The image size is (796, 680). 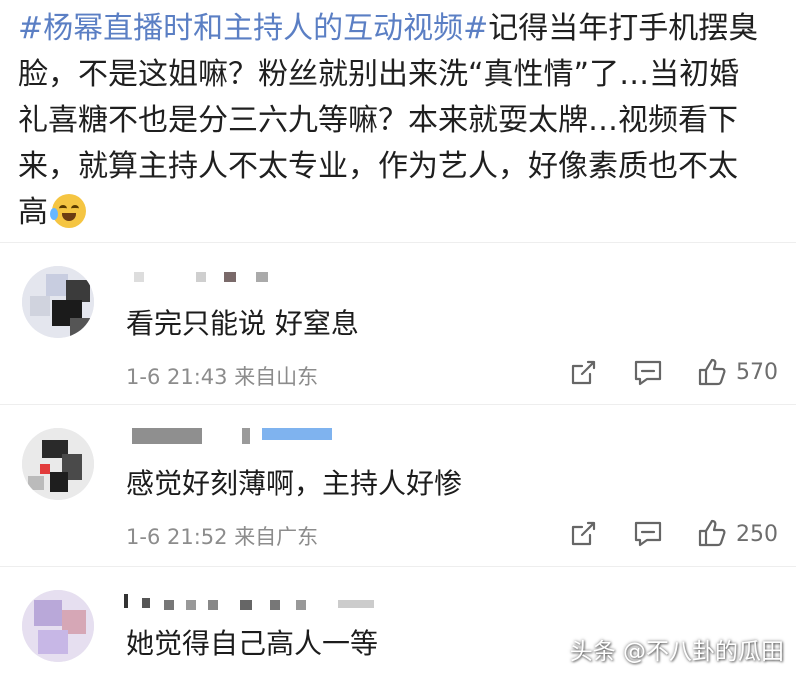 What do you see at coordinates (757, 372) in the screenshot?
I see `like-count: 570` at bounding box center [757, 372].